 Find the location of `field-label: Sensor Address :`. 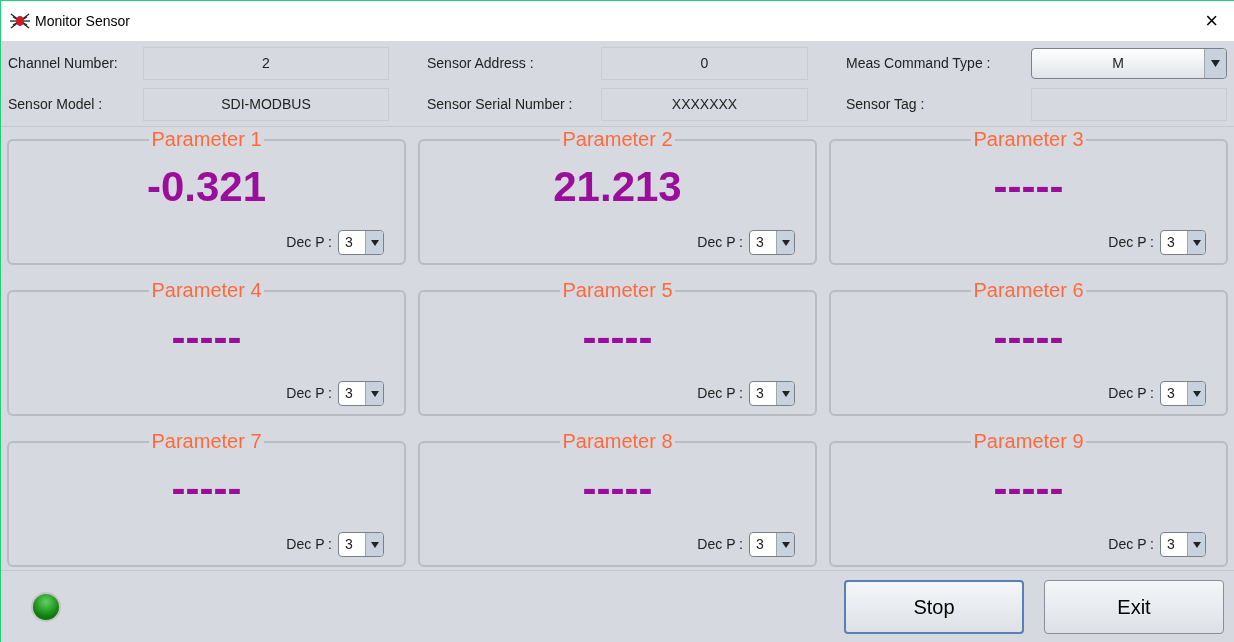

field-label: Sensor Address : is located at coordinates (481, 63).